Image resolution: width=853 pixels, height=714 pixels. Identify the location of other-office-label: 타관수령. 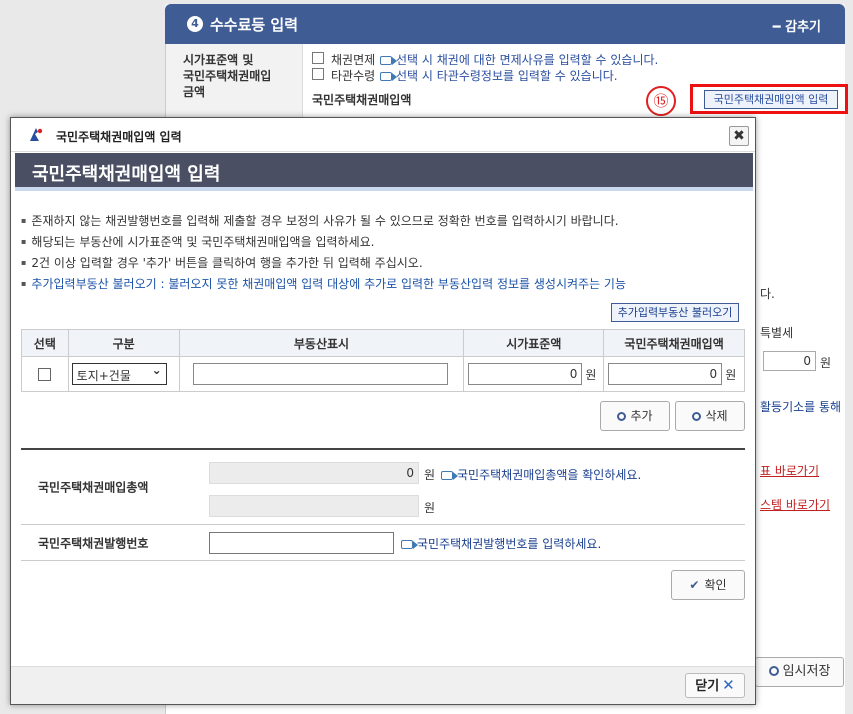
(353, 76).